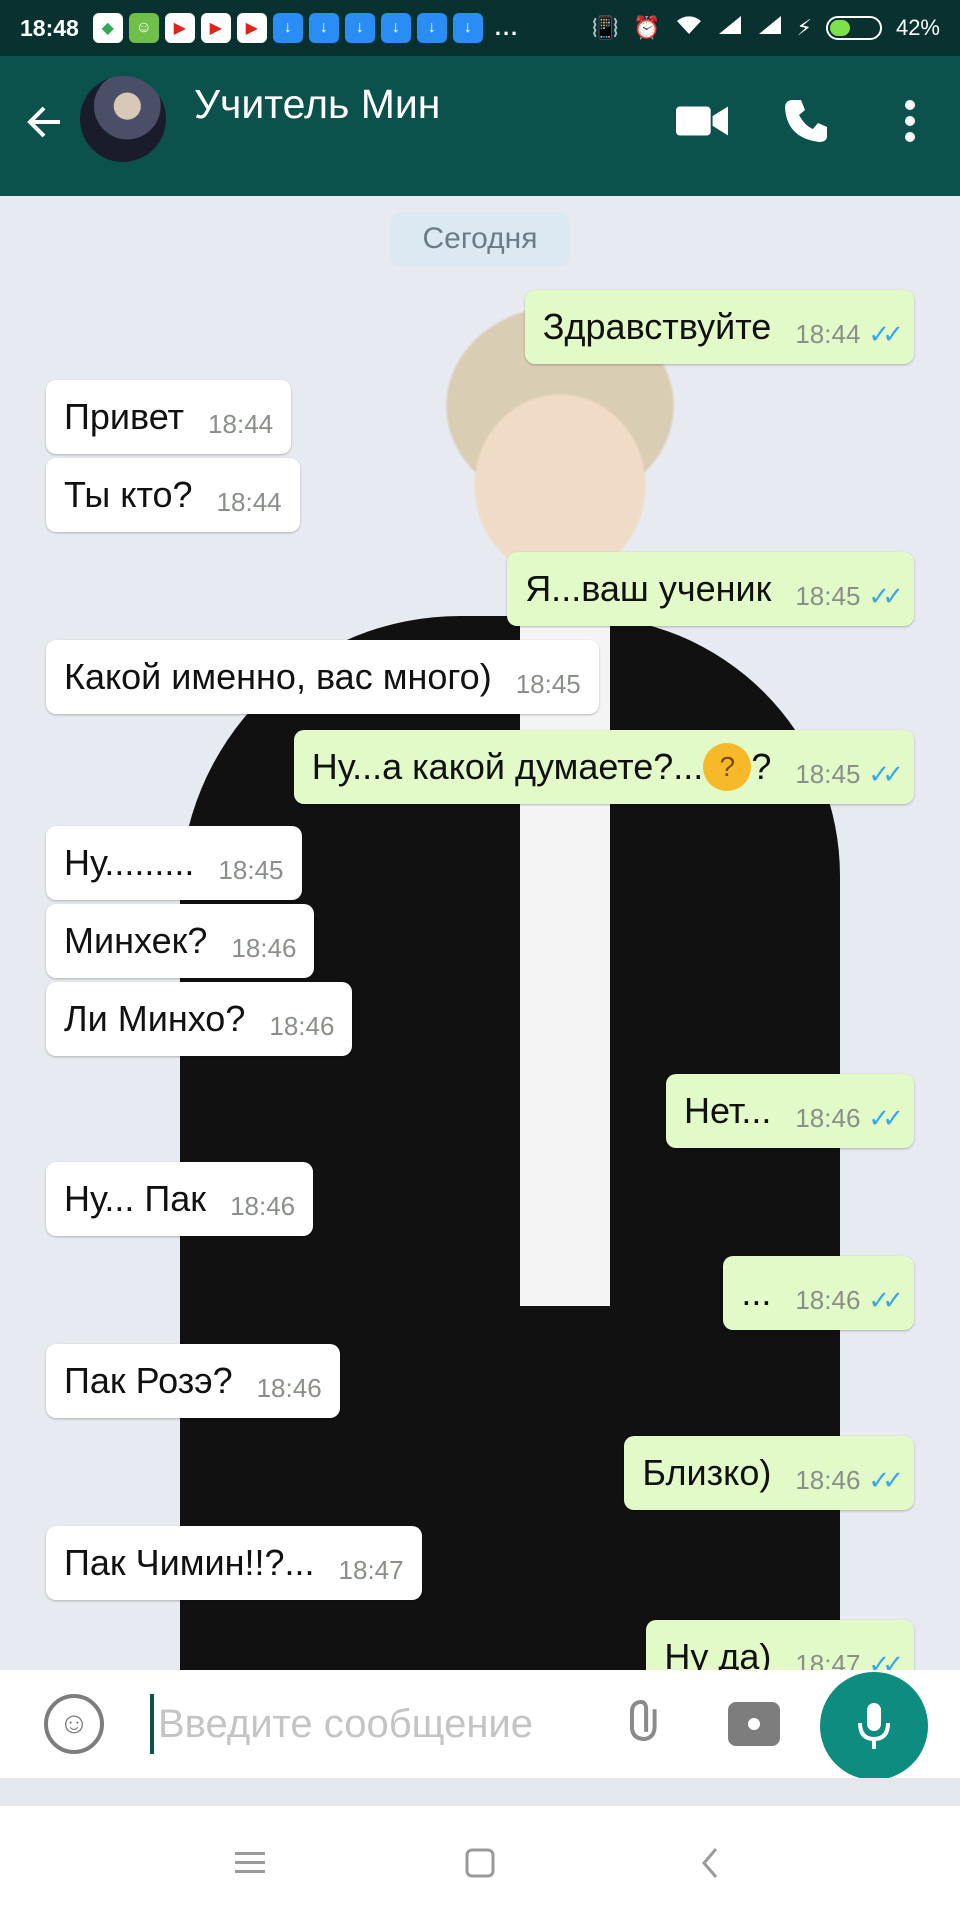  I want to click on avatar, so click(123, 119).